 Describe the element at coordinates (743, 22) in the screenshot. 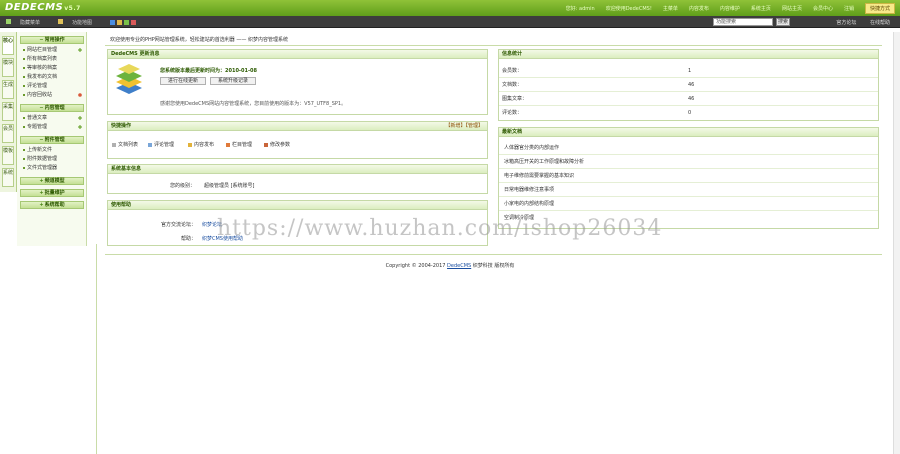

I see `search-input: 功能搜索` at that location.